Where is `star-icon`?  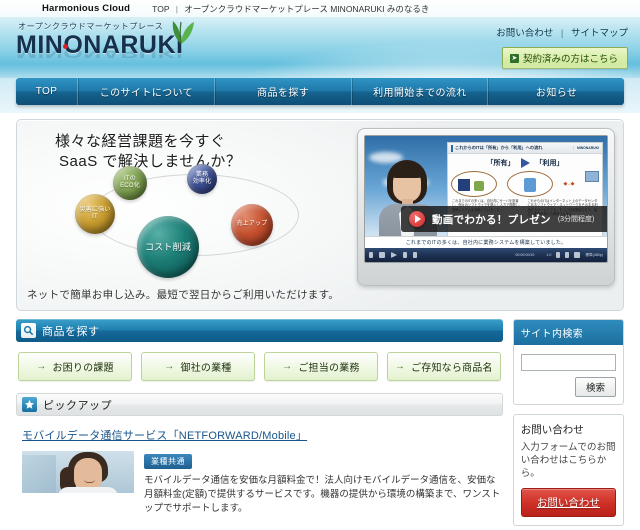
star-icon is located at coordinates (29, 404).